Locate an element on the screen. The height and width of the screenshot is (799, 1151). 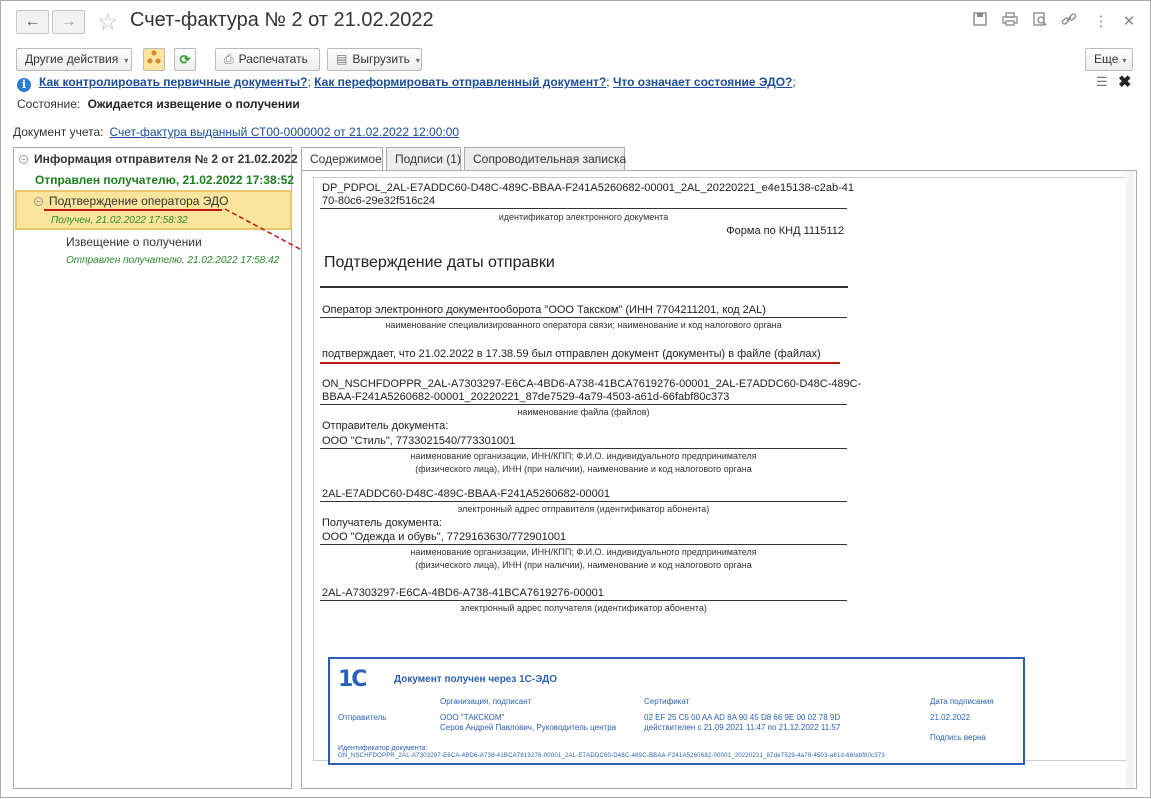
status-value: Ожидается извещение о получении is located at coordinates (193, 104).